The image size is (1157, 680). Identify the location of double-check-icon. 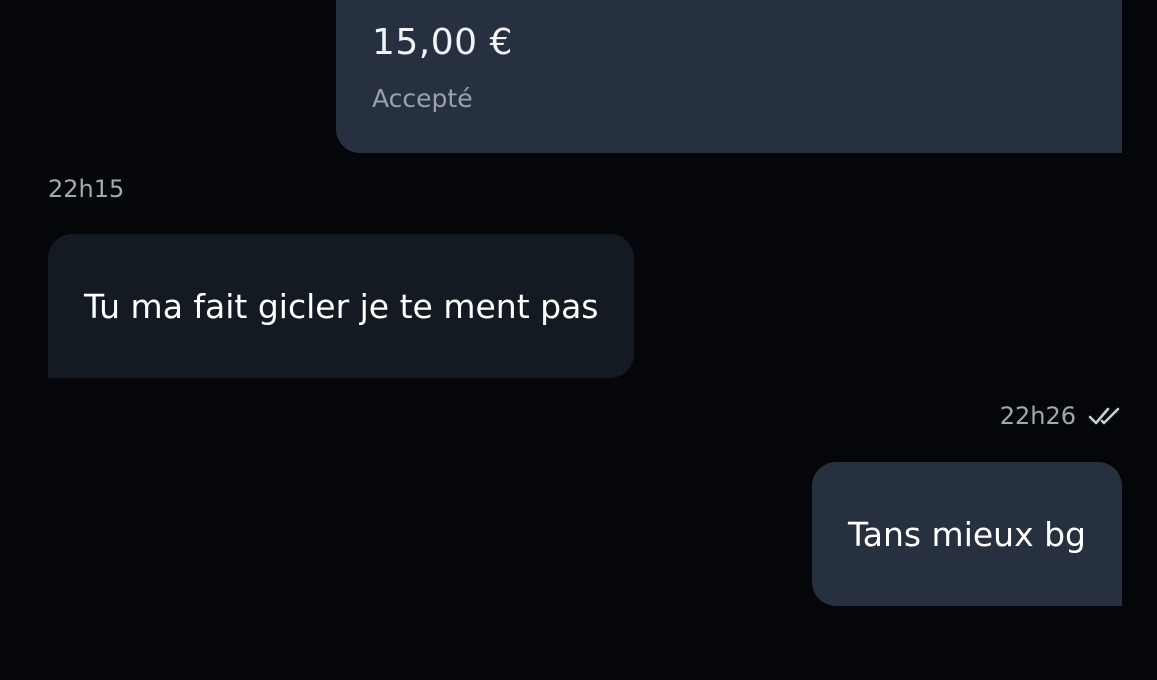
(1105, 416).